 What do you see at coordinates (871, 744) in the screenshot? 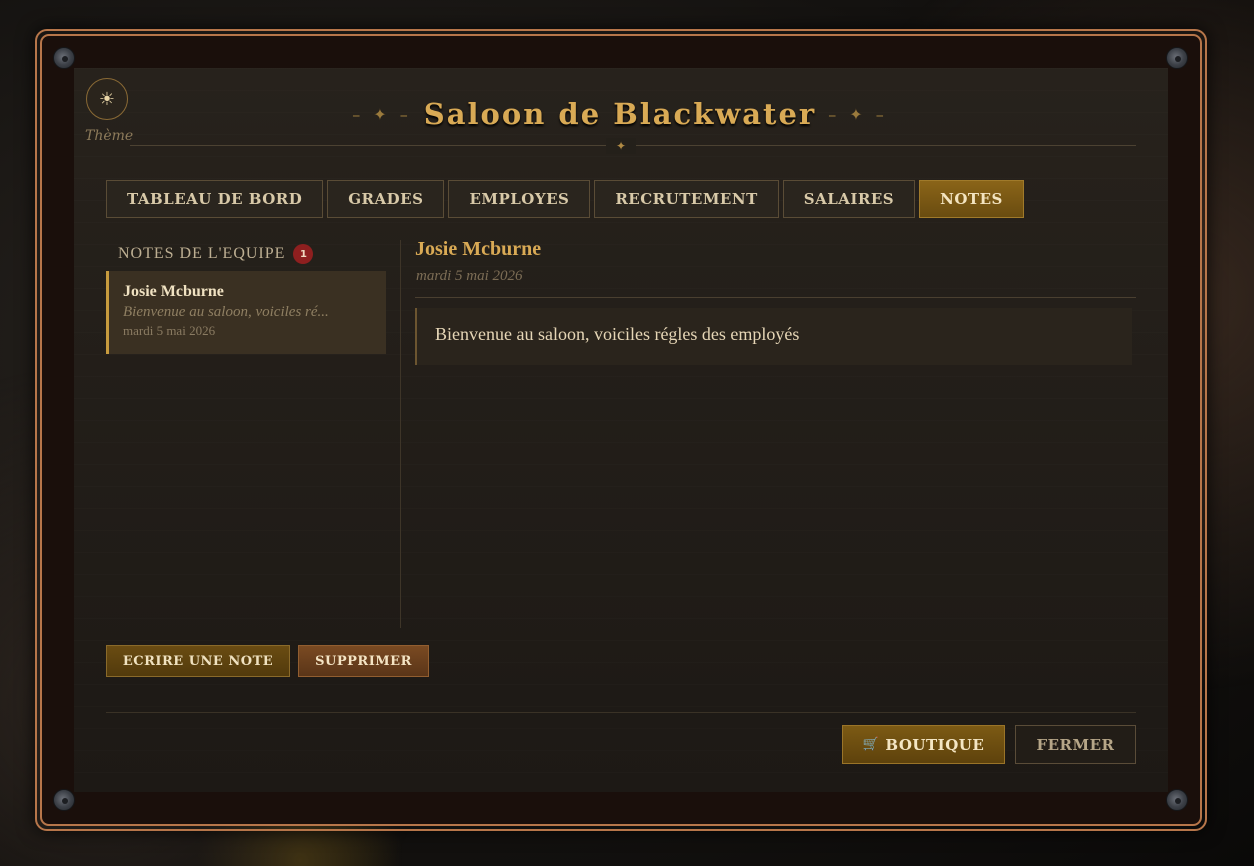
I see `cart-icon: 🛒` at bounding box center [871, 744].